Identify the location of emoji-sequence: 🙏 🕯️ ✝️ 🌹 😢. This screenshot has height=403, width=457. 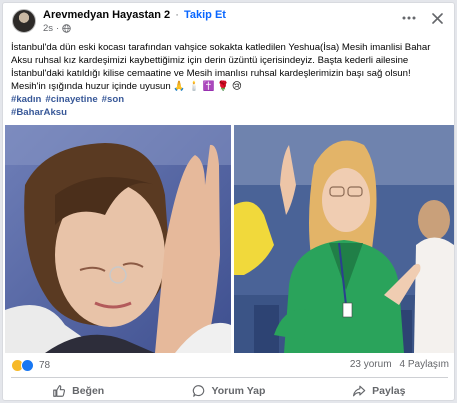
(207, 86).